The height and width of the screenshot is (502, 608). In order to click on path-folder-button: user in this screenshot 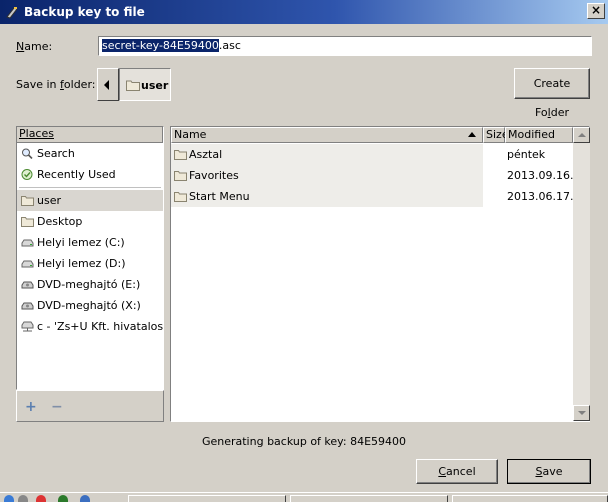, I will do `click(145, 84)`.